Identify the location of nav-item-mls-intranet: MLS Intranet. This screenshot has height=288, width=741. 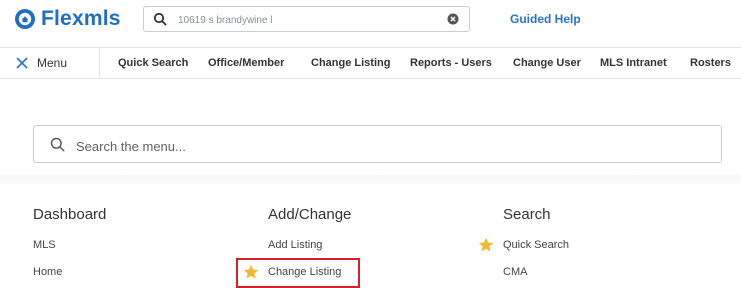
(633, 63).